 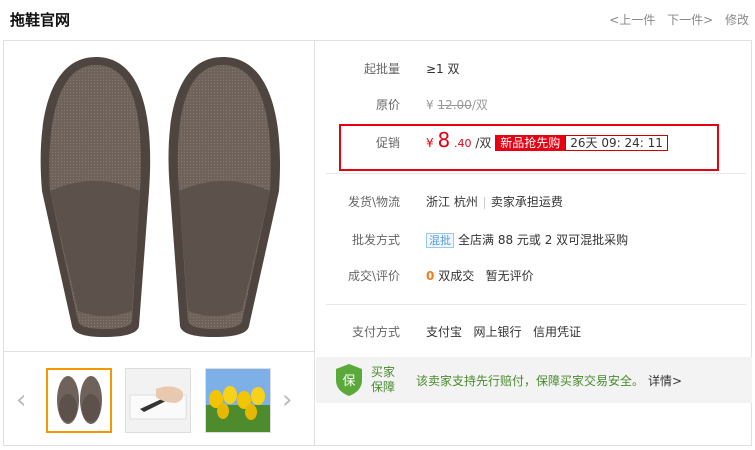 I want to click on original-price: 12.00, so click(x=454, y=105).